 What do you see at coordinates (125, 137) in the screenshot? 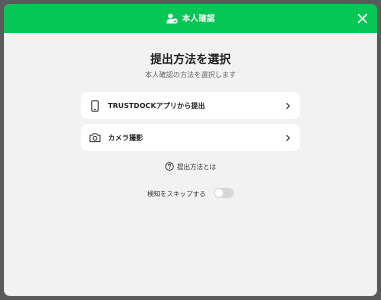
I see `option-label: カメラ撮影` at bounding box center [125, 137].